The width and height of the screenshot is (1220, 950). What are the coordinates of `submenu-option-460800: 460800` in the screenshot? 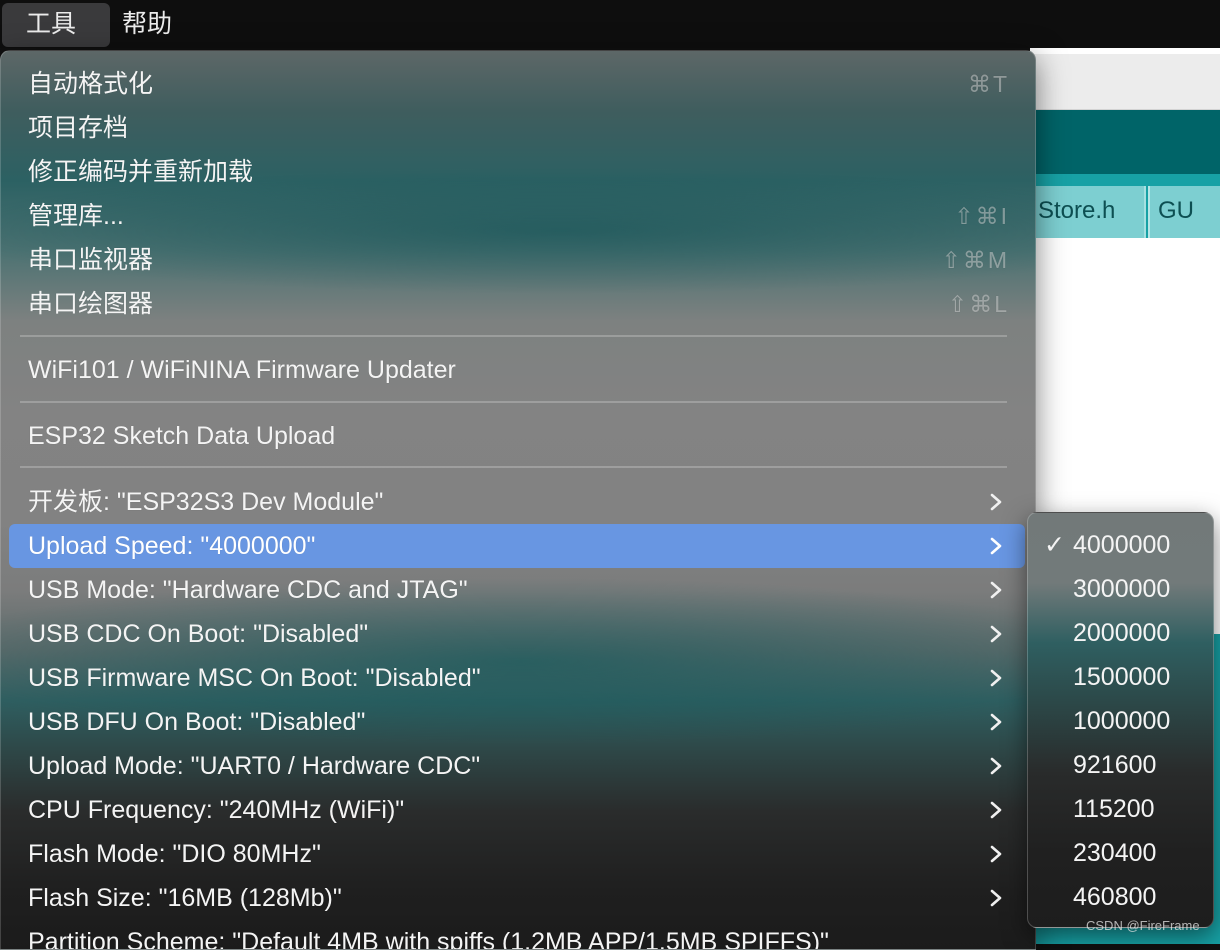 It's located at (1120, 897).